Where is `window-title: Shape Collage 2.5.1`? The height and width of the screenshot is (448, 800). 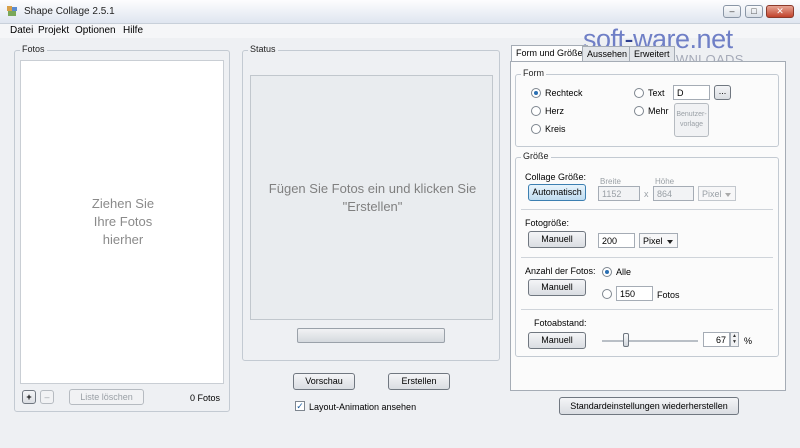
window-title: Shape Collage 2.5.1 is located at coordinates (69, 11).